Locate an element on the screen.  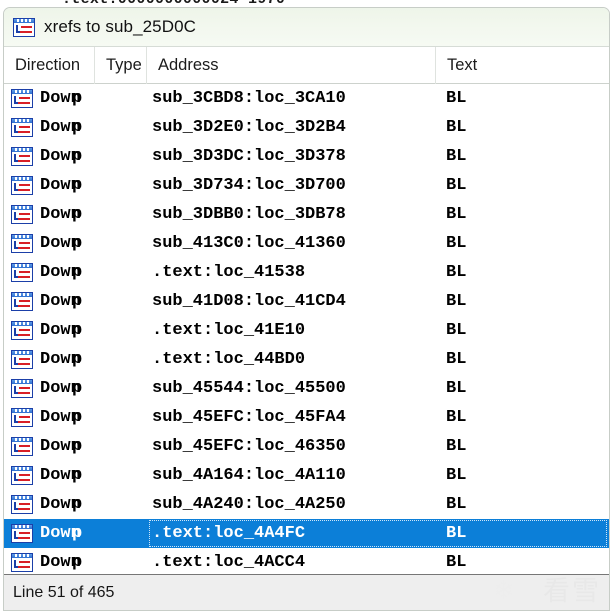
watermark-text: 看雪 is located at coordinates (572, 591).